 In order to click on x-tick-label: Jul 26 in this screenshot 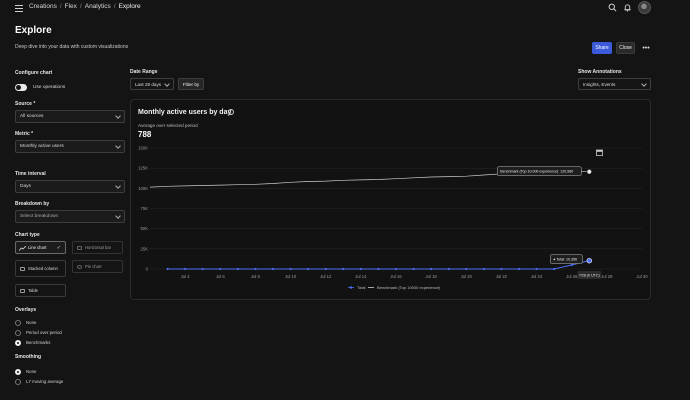, I will do `click(572, 276)`.